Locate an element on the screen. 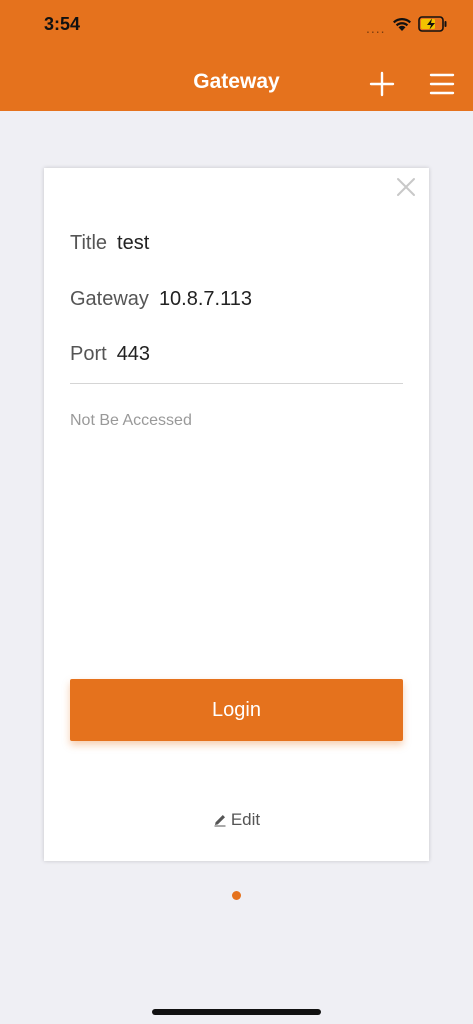 The height and width of the screenshot is (1024, 473). app-header: 3:54 .... Gateway is located at coordinates (236, 55).